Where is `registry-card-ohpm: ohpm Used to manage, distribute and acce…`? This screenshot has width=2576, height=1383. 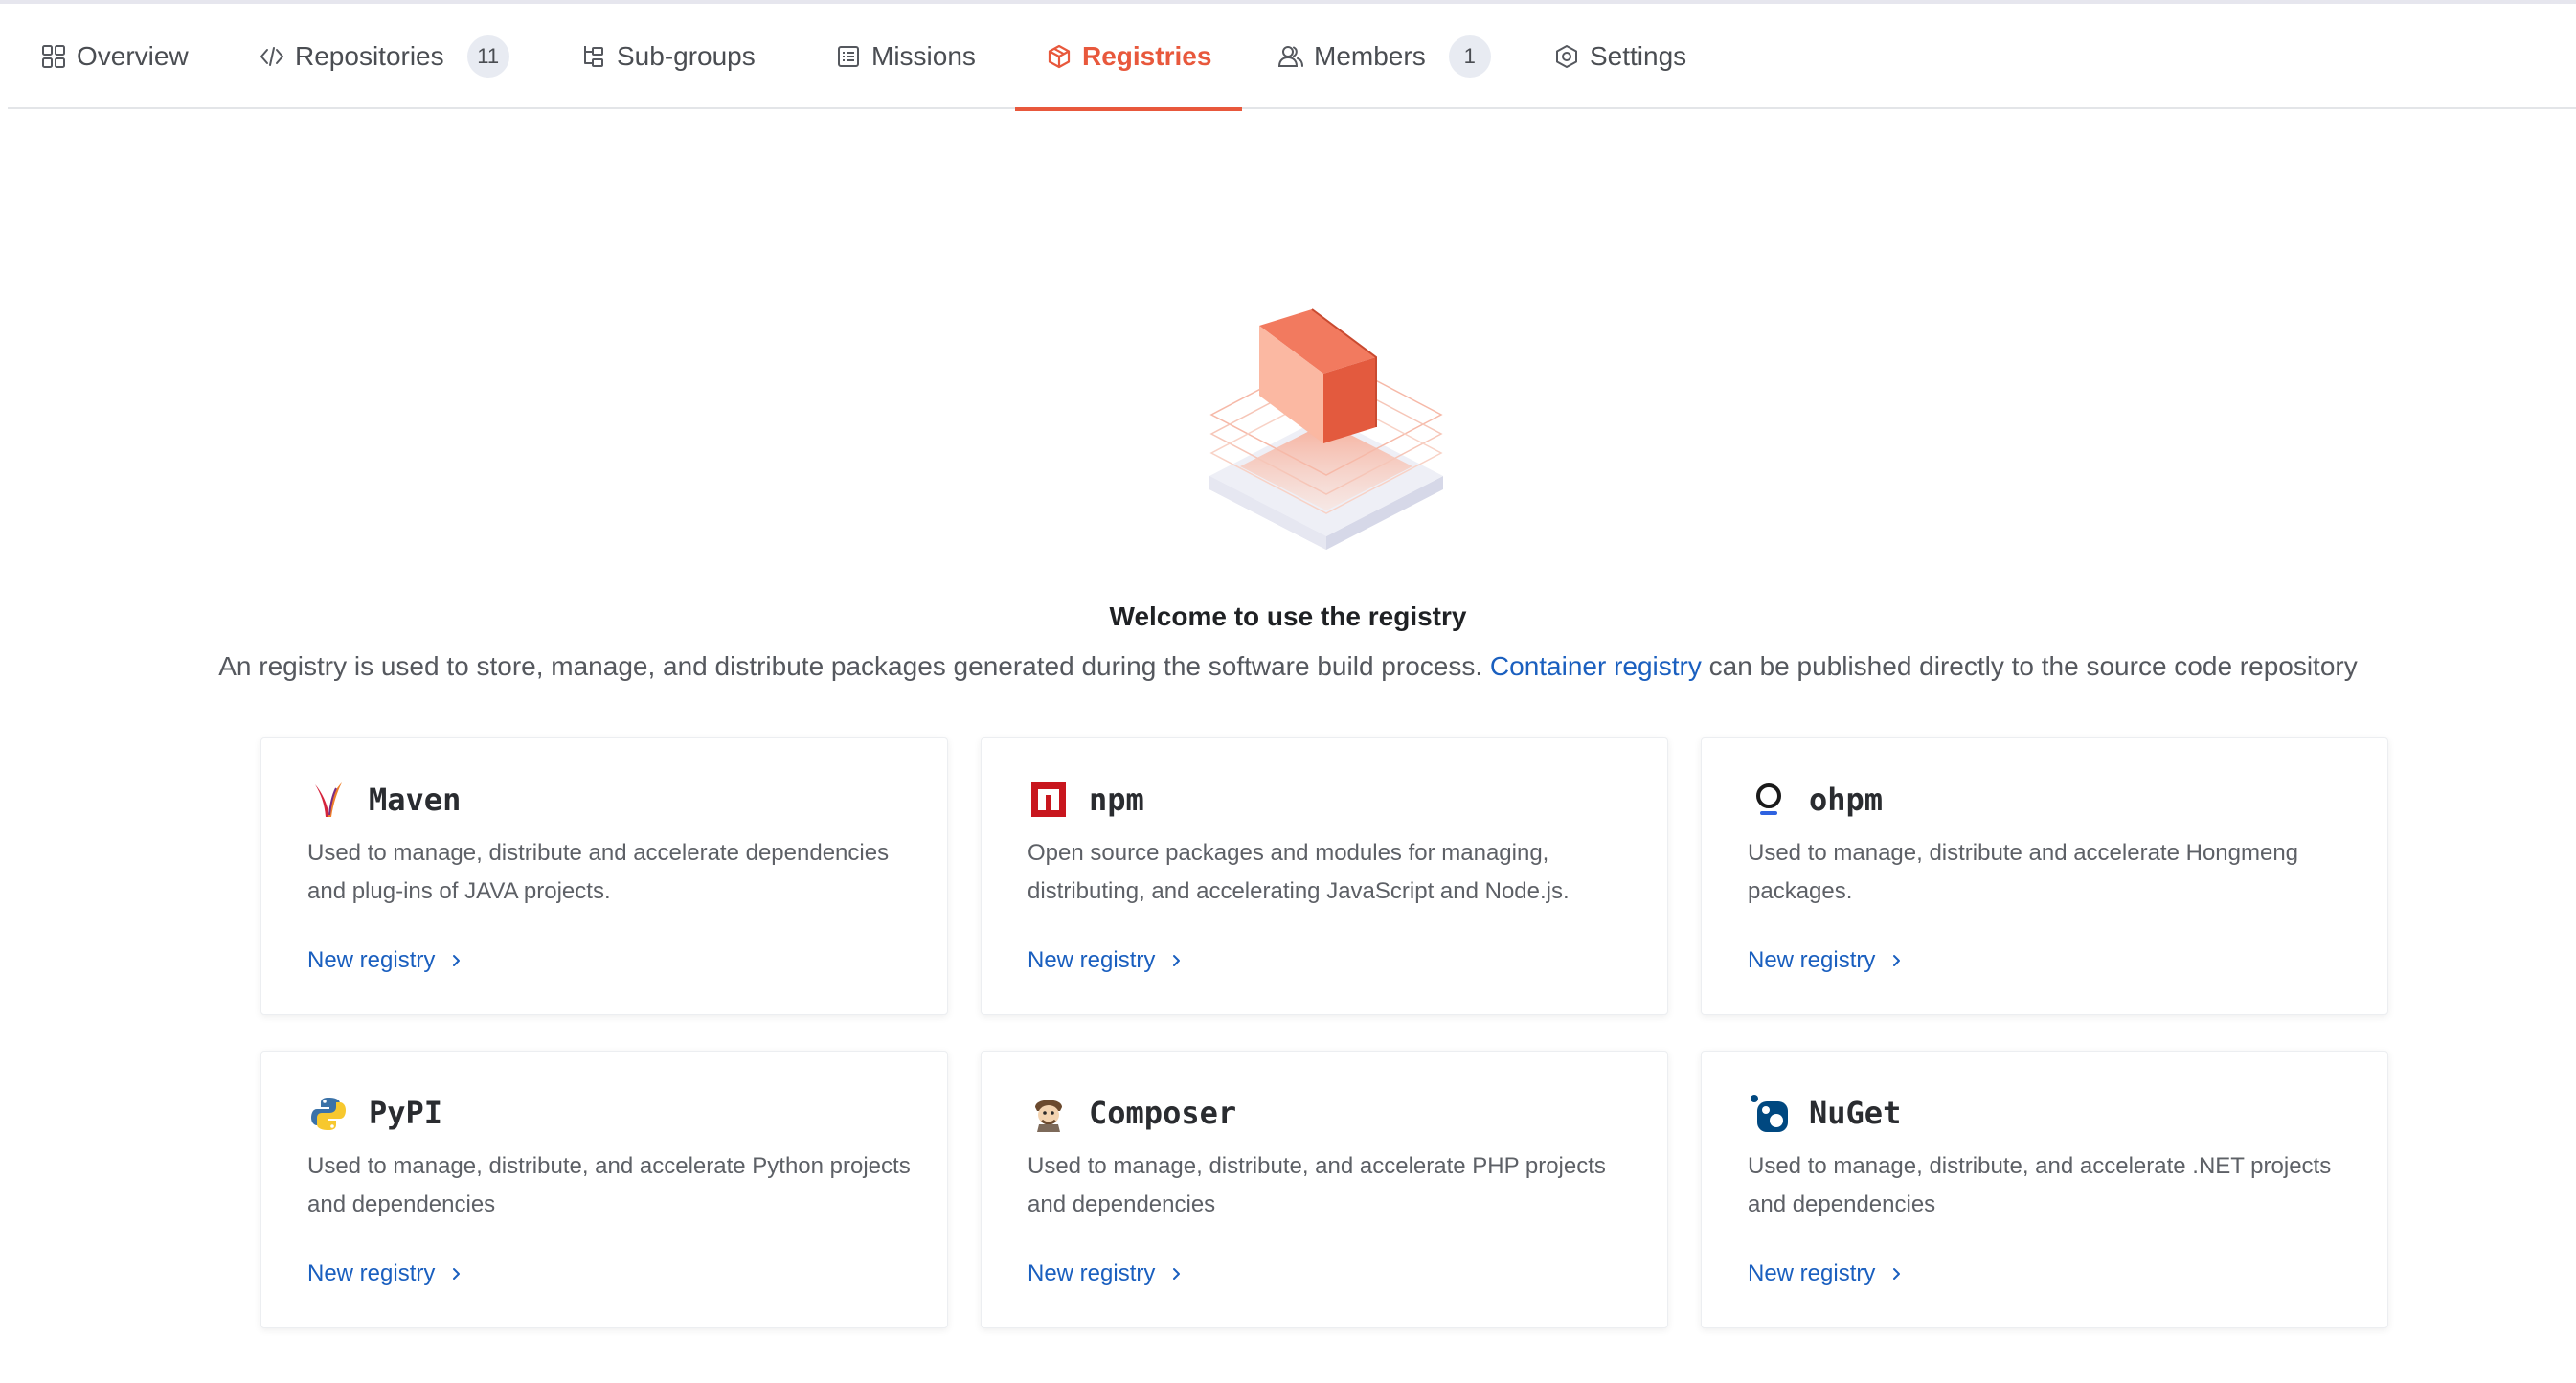
registry-card-ohpm: ohpm Used to manage, distribute and acce… is located at coordinates (2044, 876).